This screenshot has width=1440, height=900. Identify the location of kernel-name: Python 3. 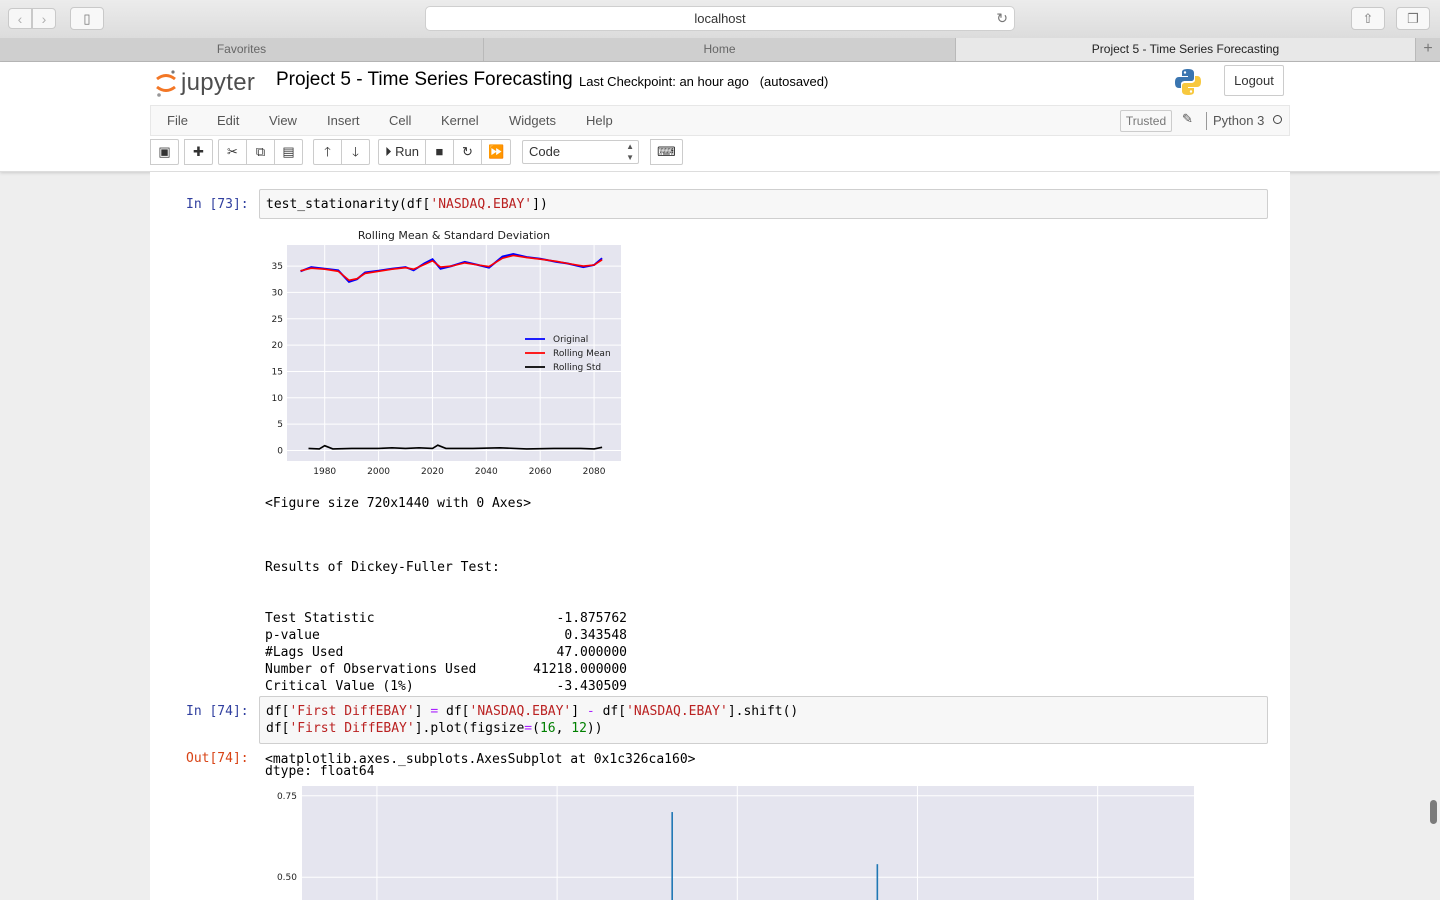
(1238, 120).